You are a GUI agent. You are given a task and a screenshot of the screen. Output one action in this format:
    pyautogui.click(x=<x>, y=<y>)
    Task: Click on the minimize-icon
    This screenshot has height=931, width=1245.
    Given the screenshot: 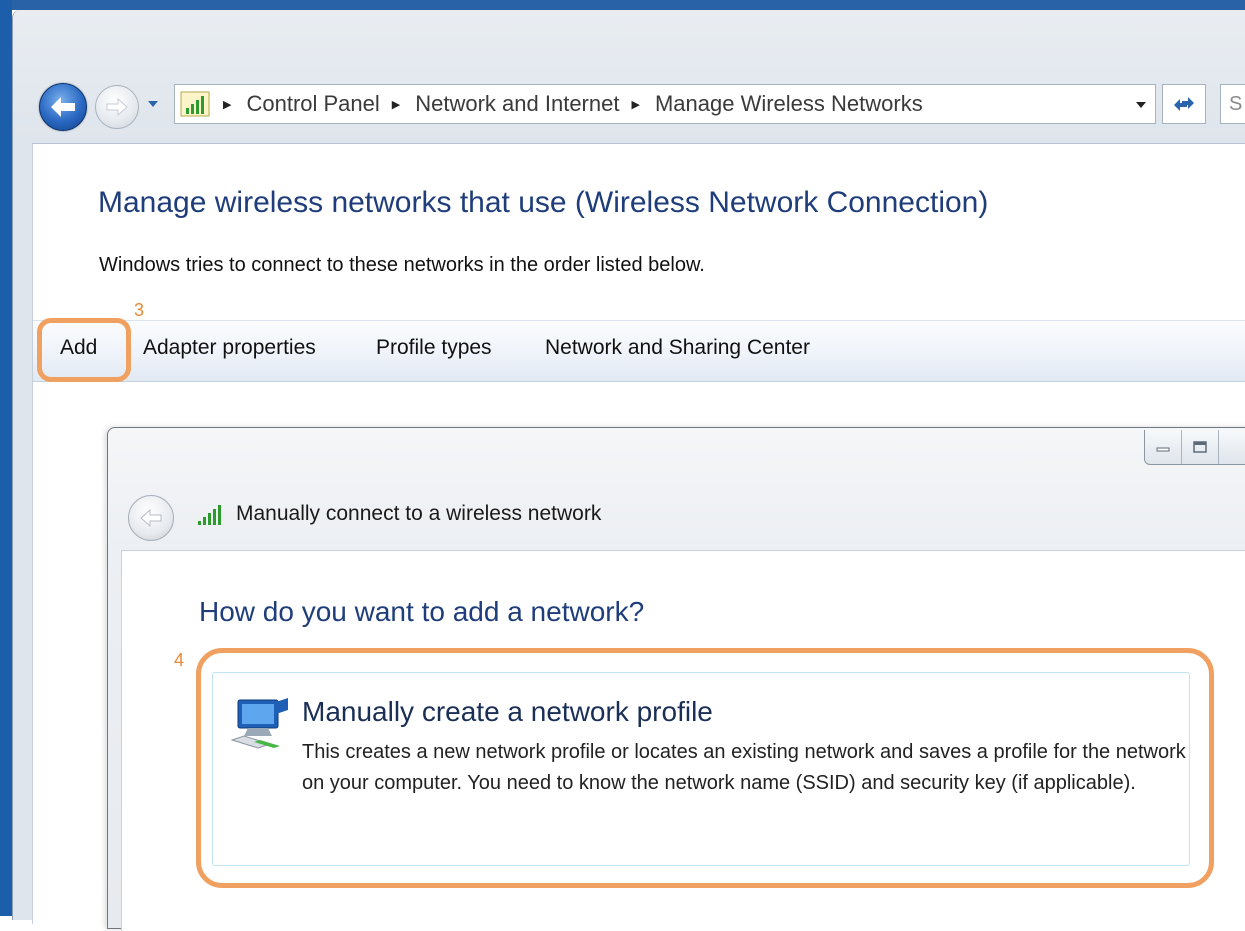 What is the action you would take?
    pyautogui.click(x=1163, y=449)
    